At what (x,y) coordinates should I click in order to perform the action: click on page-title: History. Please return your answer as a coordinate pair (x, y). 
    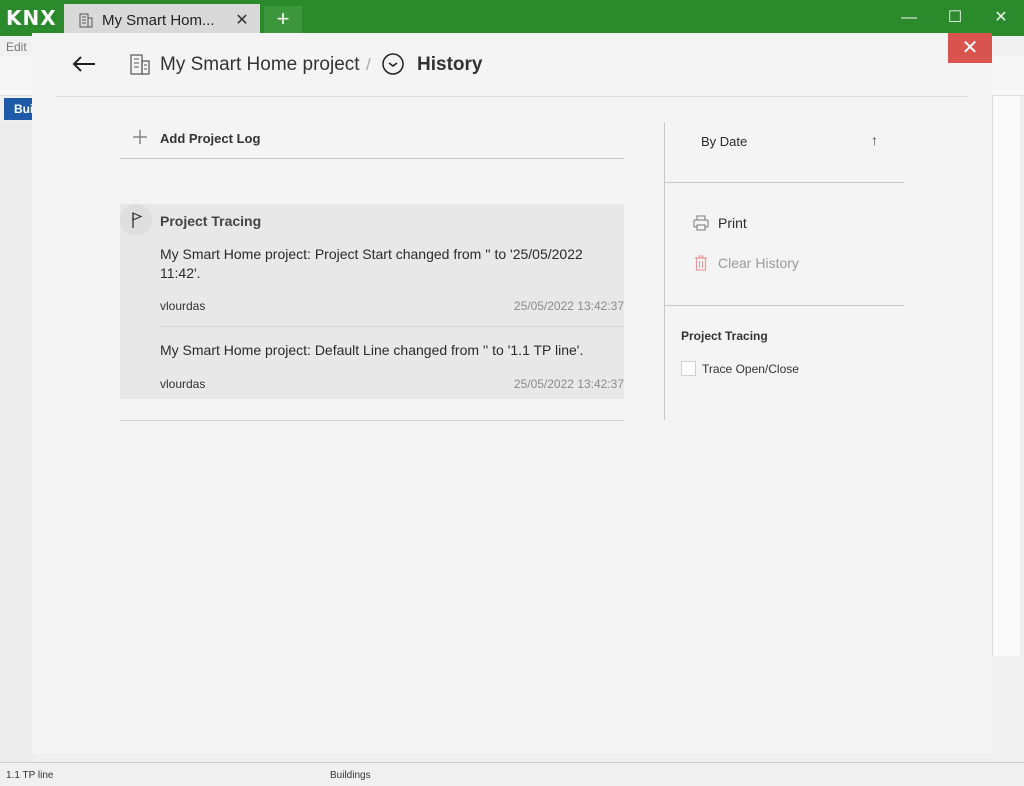
    Looking at the image, I should click on (450, 64).